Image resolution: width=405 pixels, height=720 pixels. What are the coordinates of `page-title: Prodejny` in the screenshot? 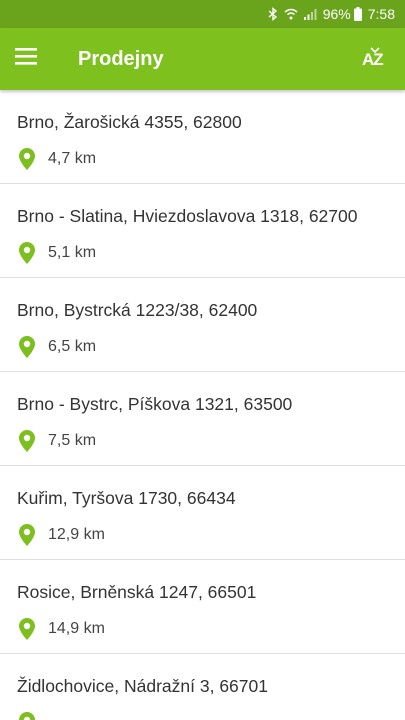 It's located at (121, 58).